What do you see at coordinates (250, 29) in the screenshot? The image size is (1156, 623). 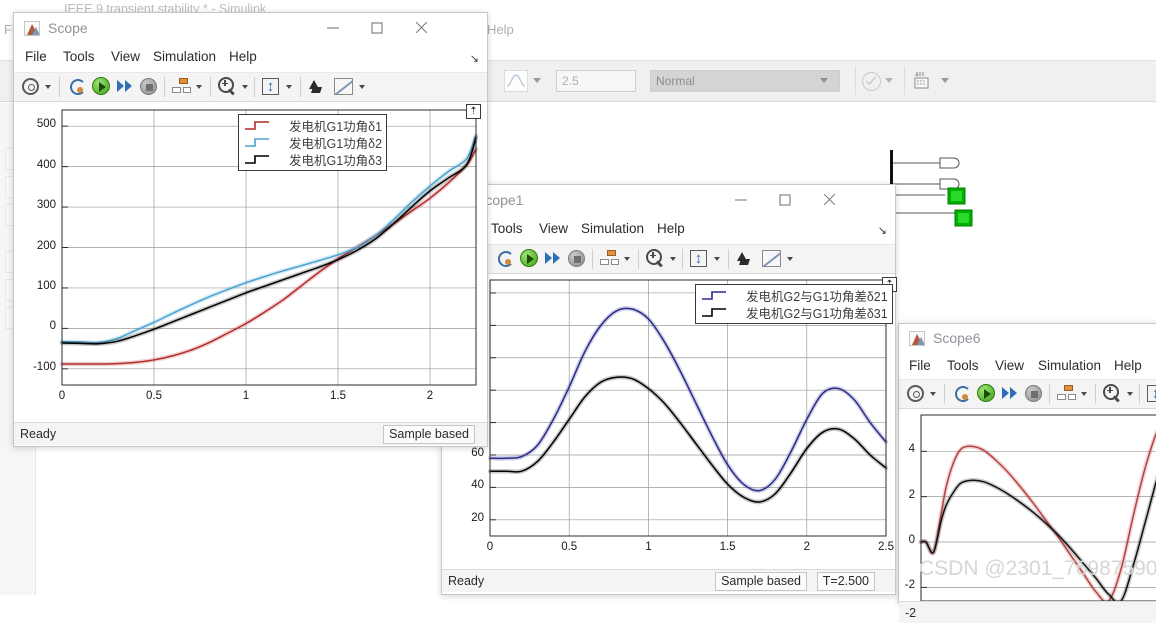 I see `scope-titlebar: Scope` at bounding box center [250, 29].